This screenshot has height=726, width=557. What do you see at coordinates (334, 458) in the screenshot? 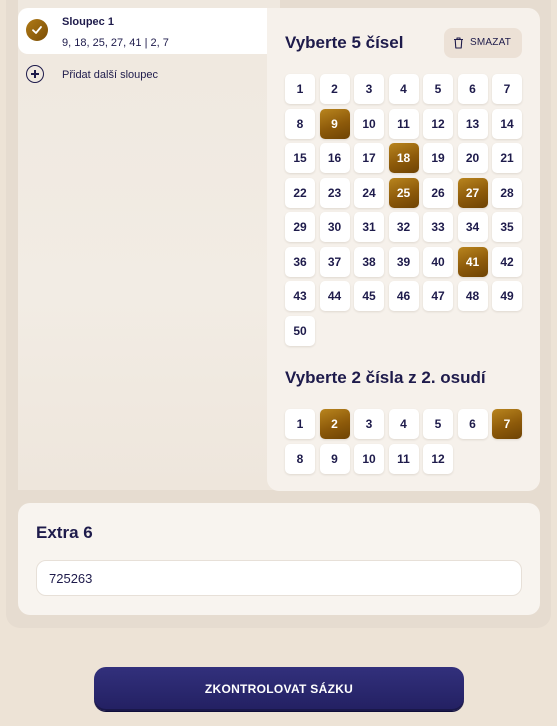
I see `number-cell: 9` at bounding box center [334, 458].